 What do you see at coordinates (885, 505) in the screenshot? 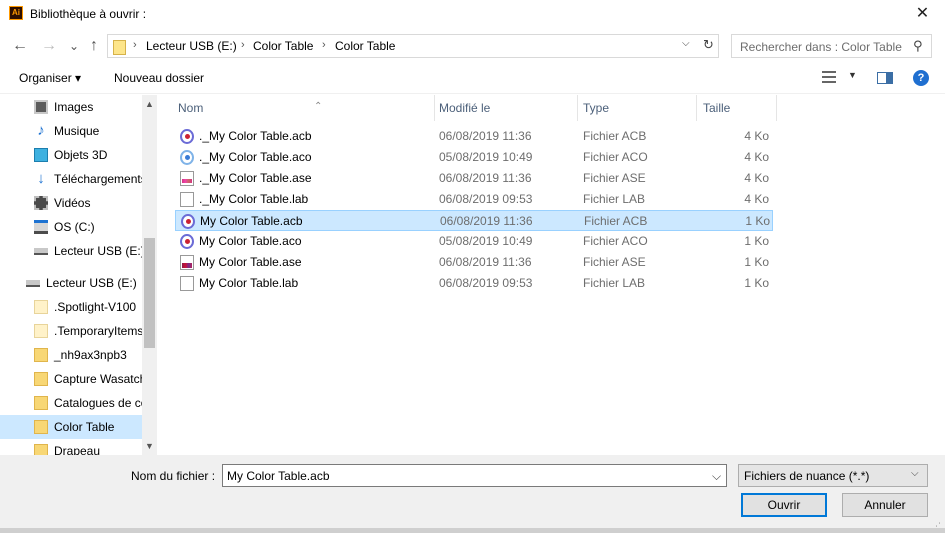
I see `cancel-button: Annuler` at bounding box center [885, 505].